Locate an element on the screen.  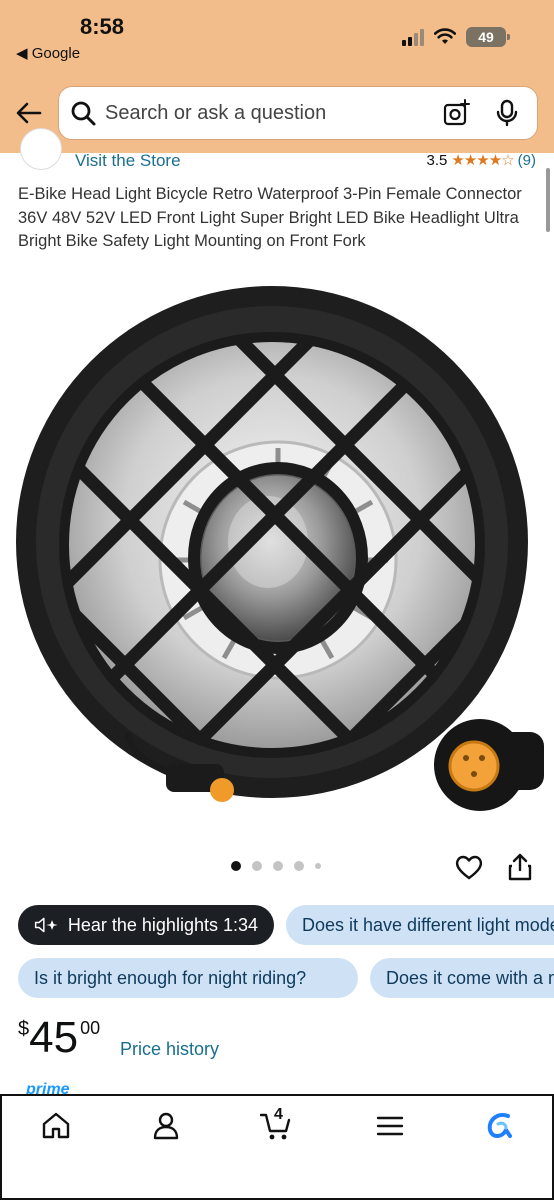
rufus-assistant-icon is located at coordinates (500, 1126).